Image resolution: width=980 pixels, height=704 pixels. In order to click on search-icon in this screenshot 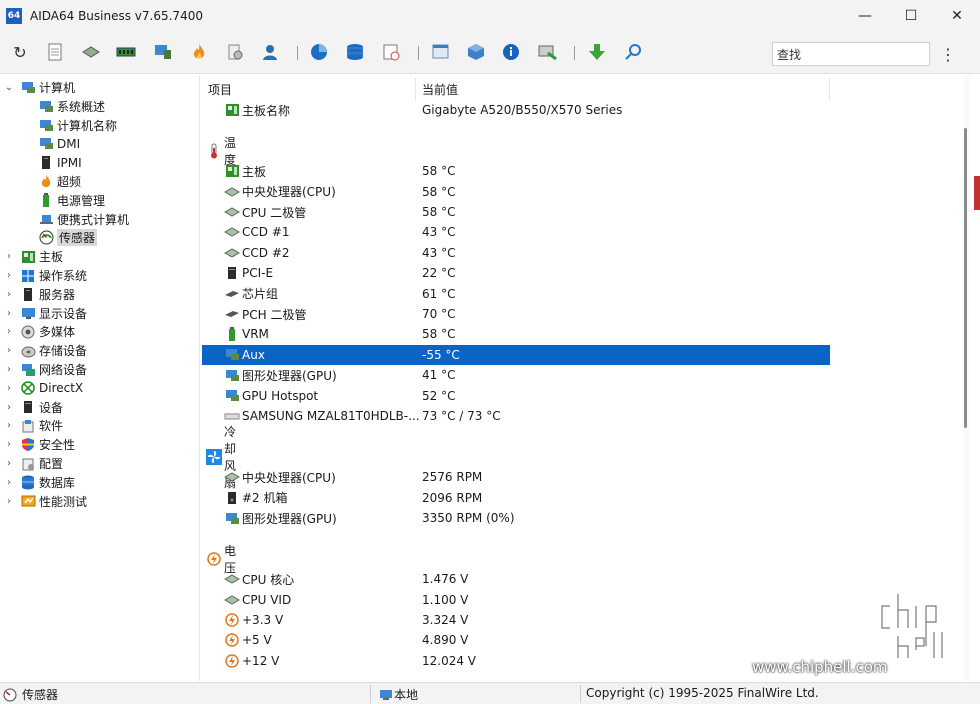, I will do `click(633, 52)`.